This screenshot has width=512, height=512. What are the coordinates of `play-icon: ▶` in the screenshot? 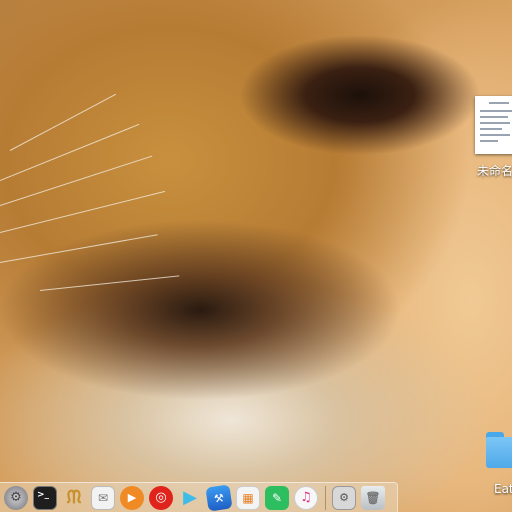 It's located at (190, 498).